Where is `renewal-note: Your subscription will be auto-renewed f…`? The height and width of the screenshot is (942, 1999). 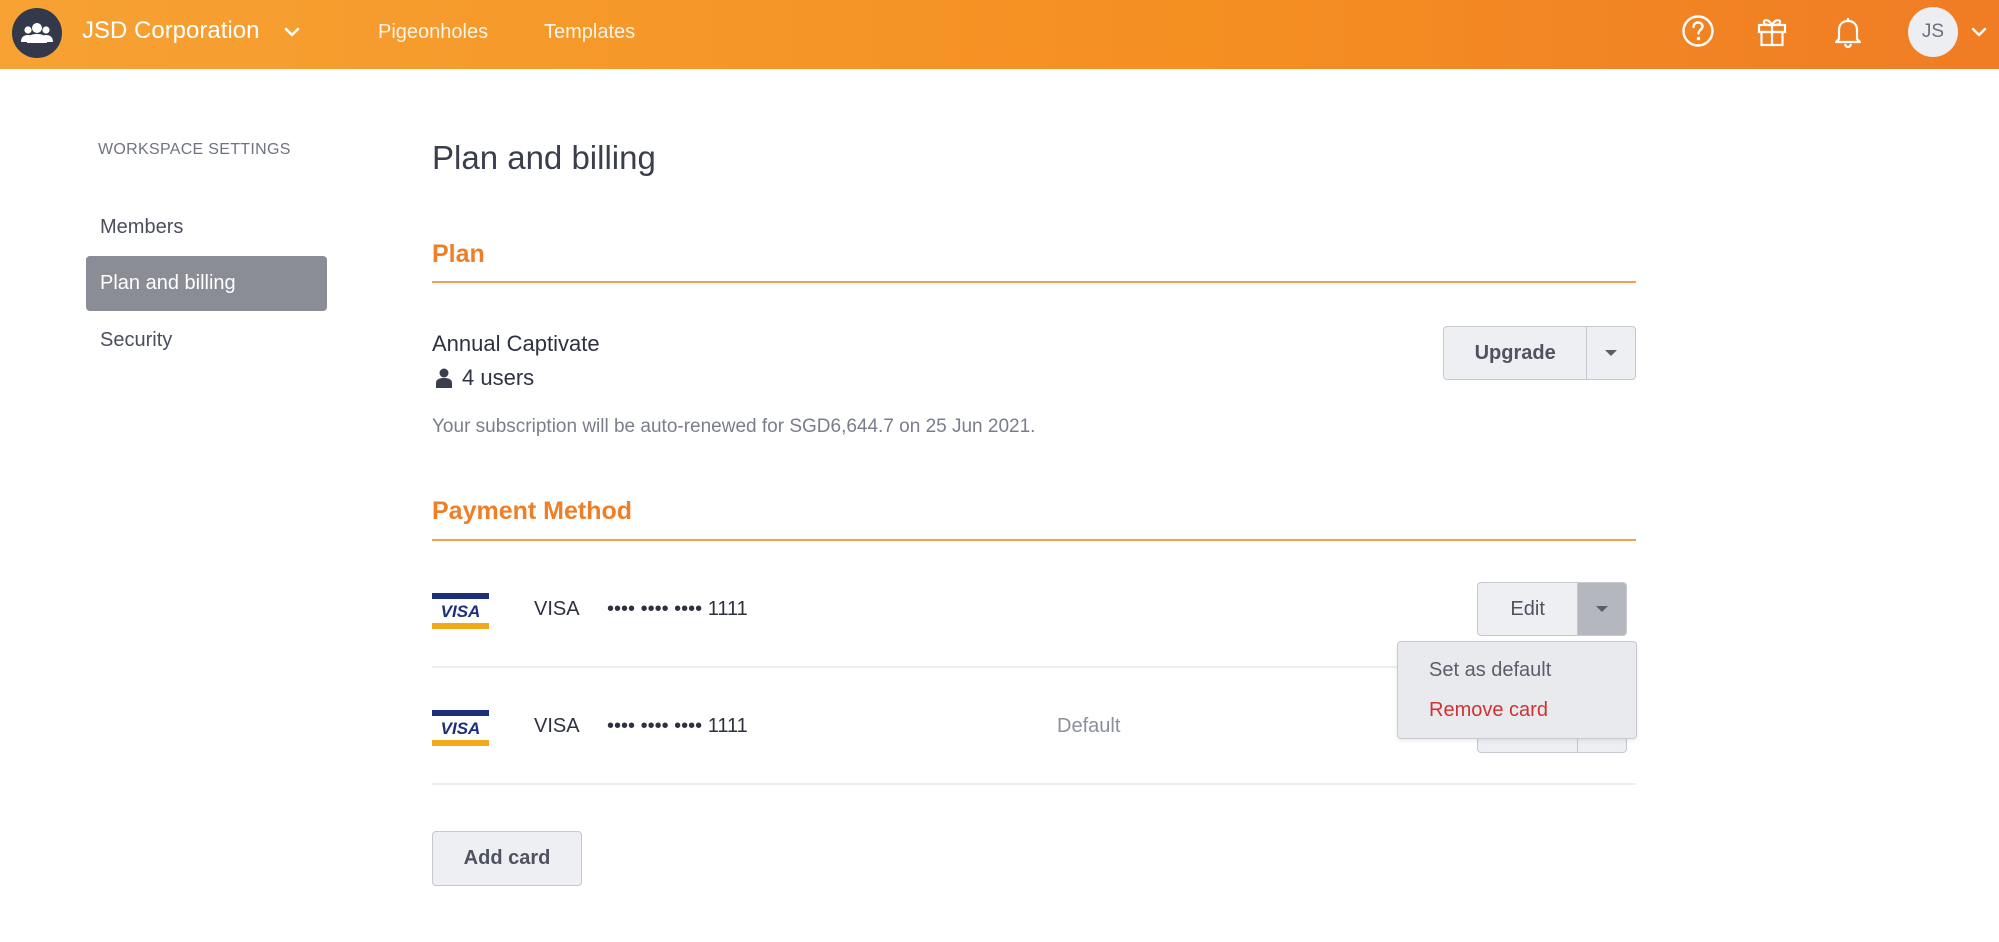
renewal-note: Your subscription will be auto-renewed f… is located at coordinates (734, 426).